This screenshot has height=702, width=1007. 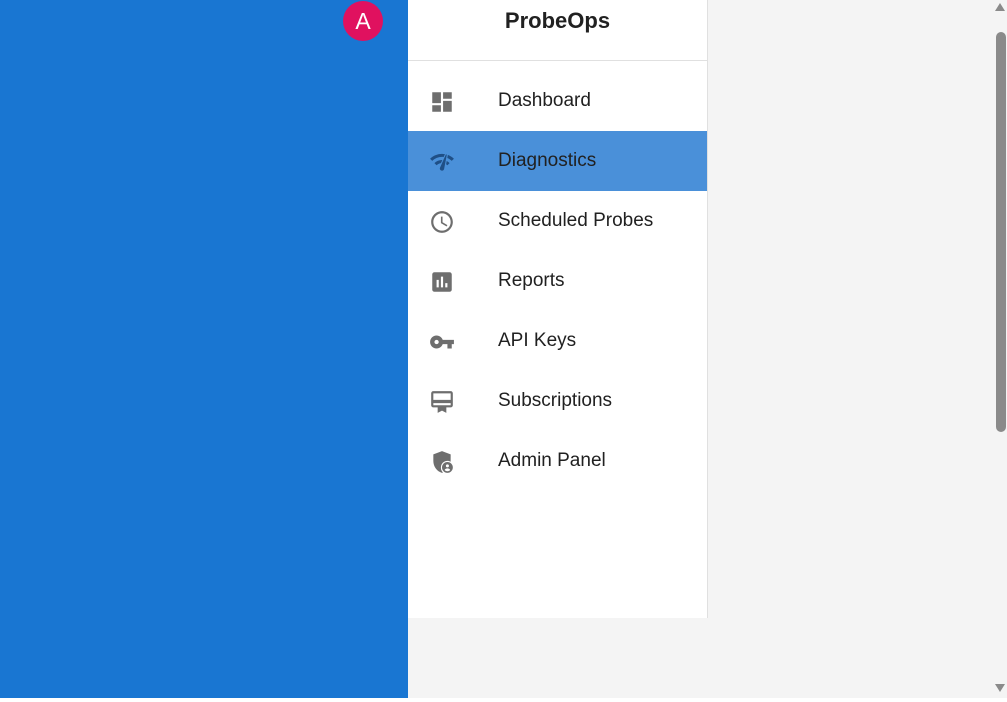 I want to click on scrollbar-thumb, so click(x=1001, y=232).